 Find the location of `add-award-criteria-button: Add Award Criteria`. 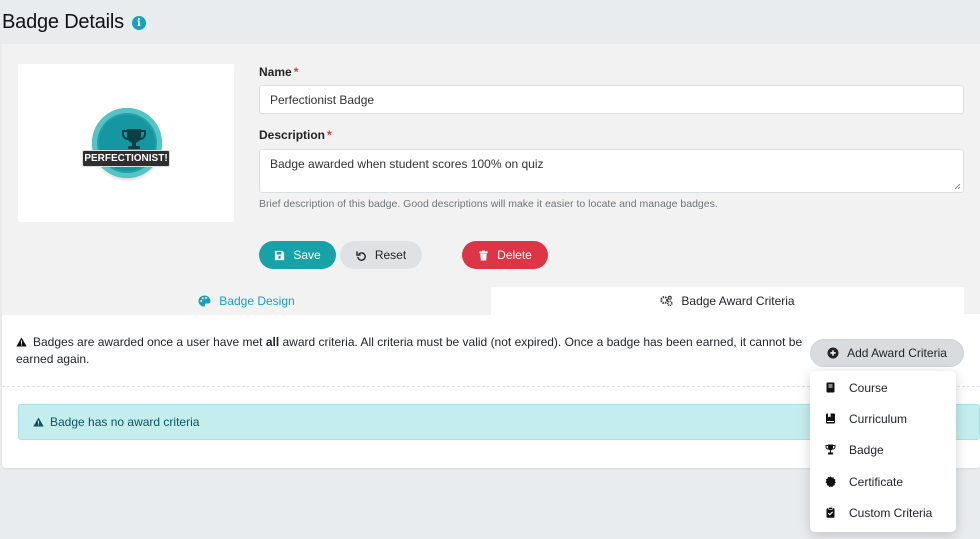

add-award-criteria-button: Add Award Criteria is located at coordinates (887, 353).